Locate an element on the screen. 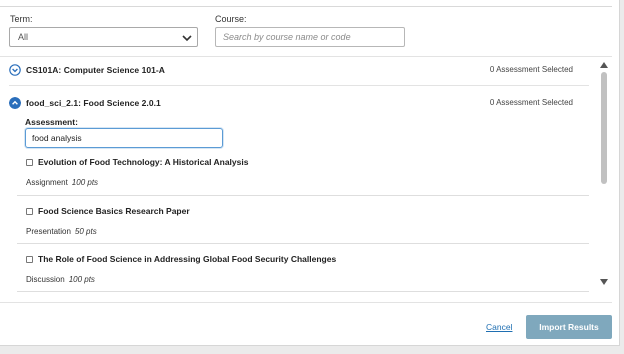 This screenshot has height=354, width=624. term-dropdown: All is located at coordinates (103, 37).